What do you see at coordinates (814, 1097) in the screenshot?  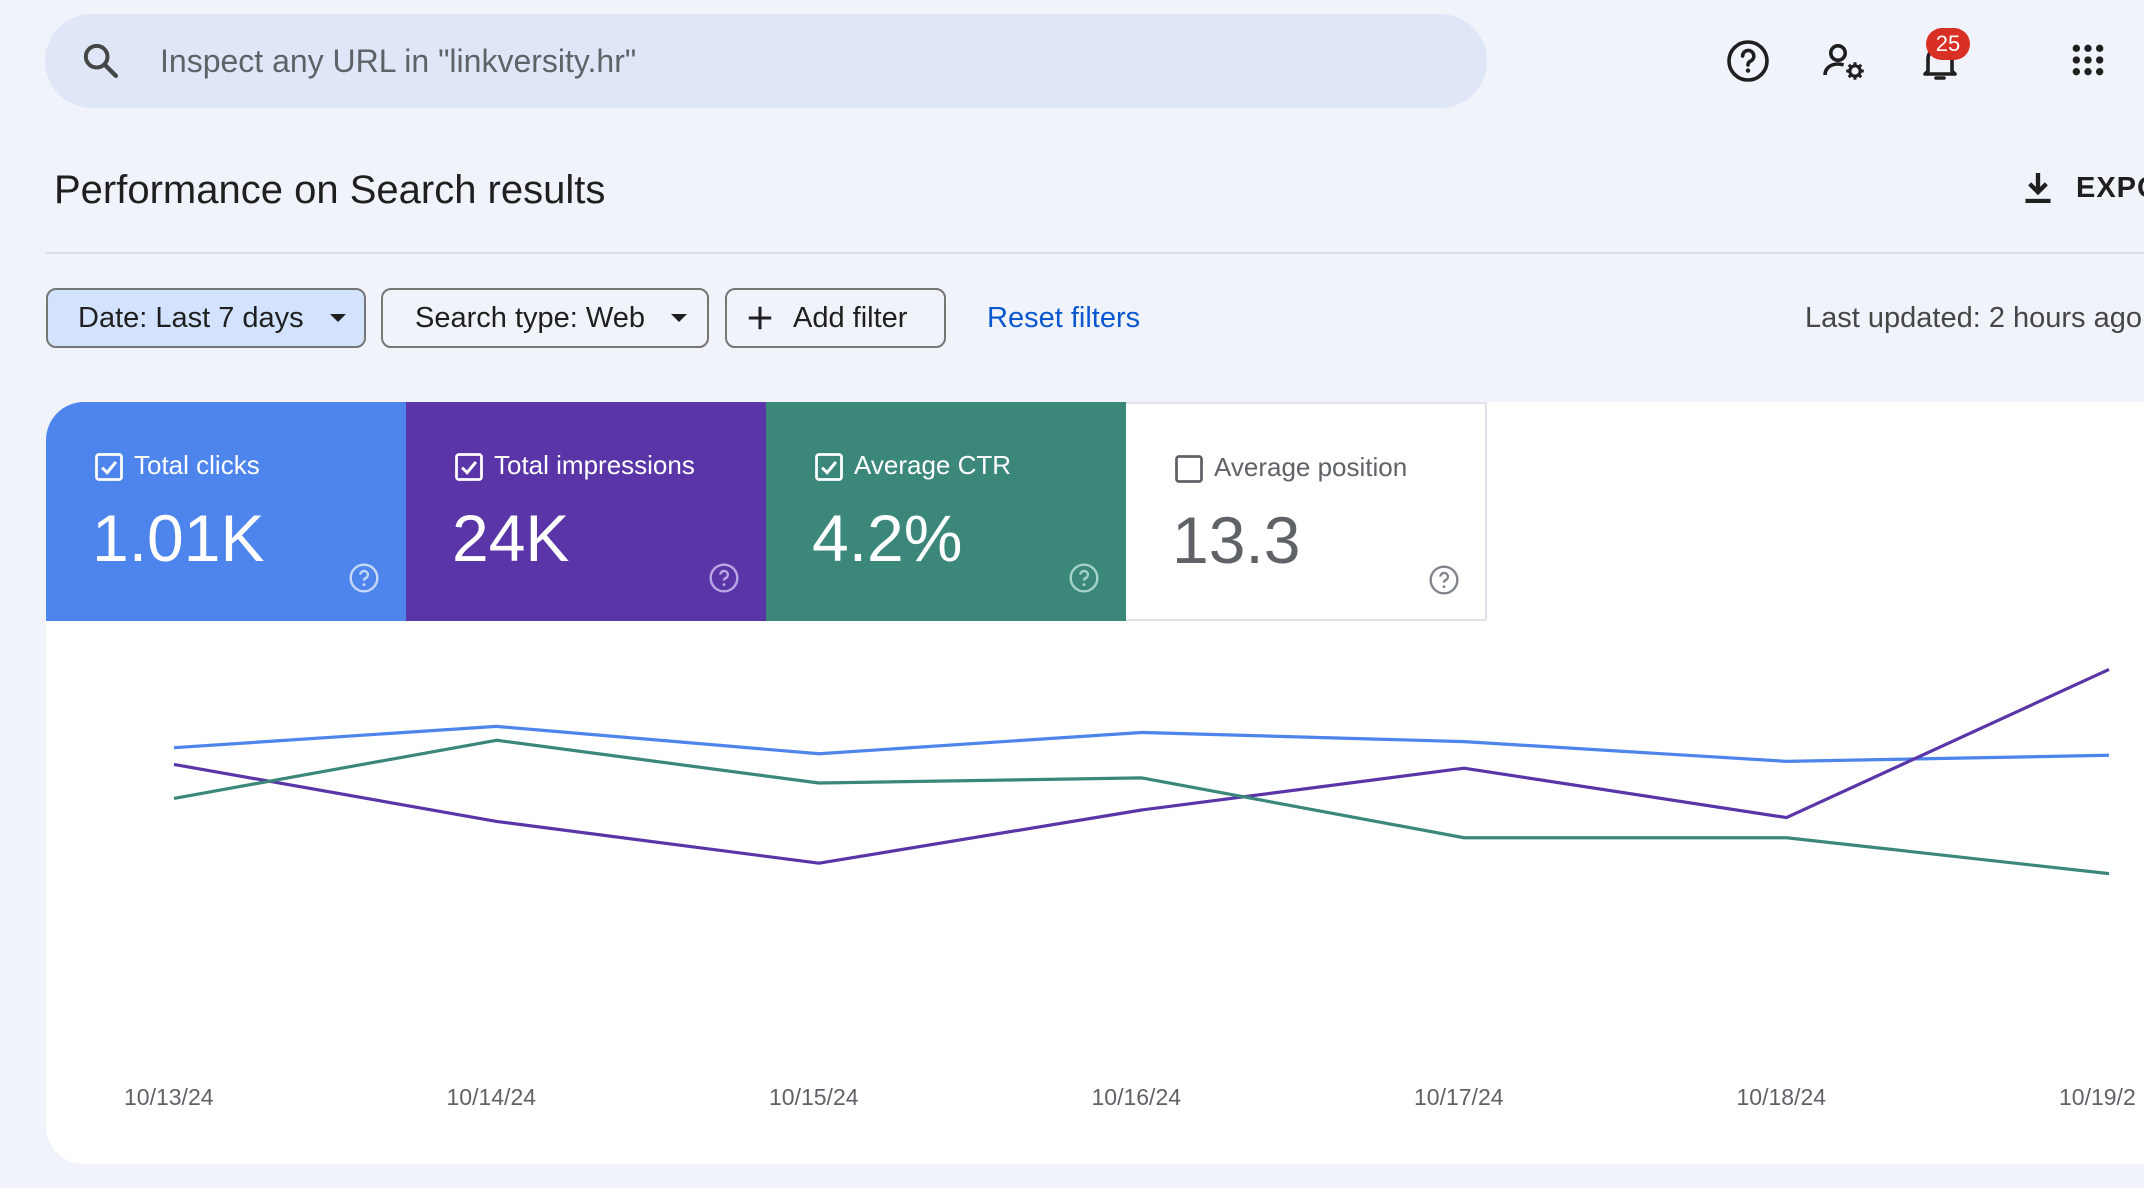 I see `x-tick-label: 10/15/24` at bounding box center [814, 1097].